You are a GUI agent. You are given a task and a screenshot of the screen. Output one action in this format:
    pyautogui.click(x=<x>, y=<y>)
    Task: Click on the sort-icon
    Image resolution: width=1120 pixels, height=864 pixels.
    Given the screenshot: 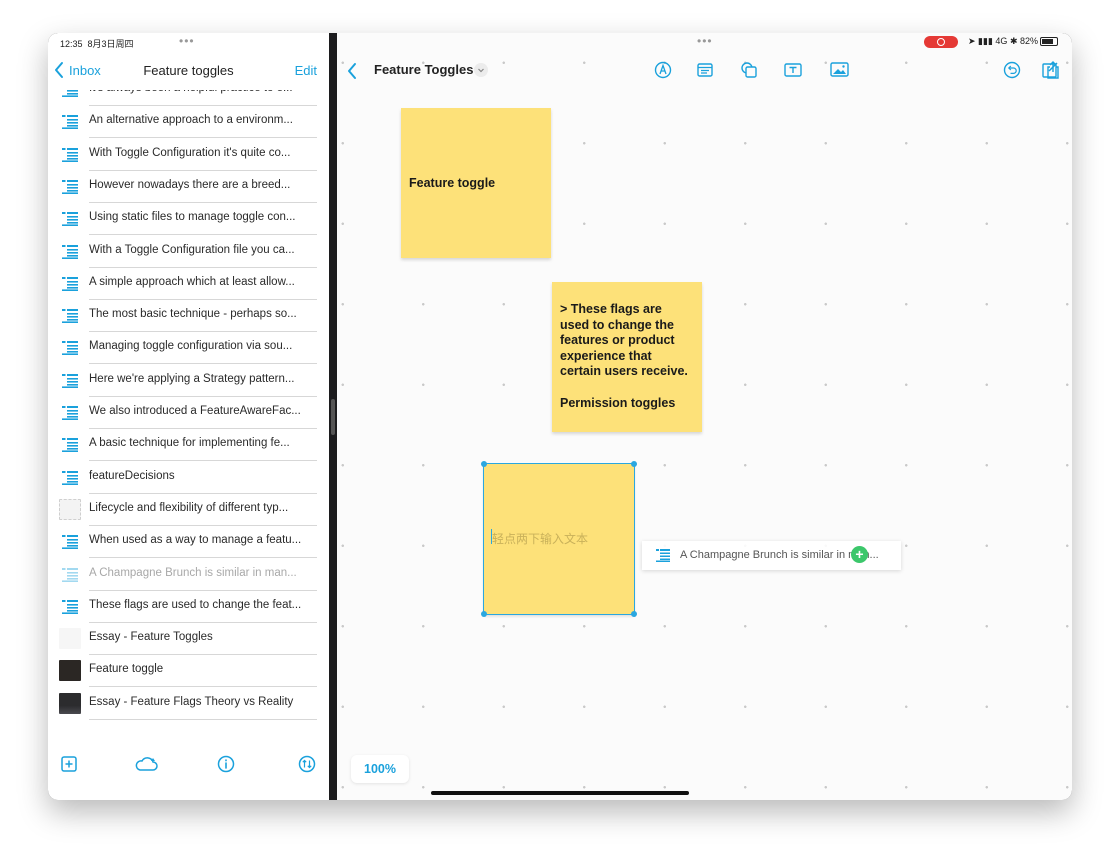 What is the action you would take?
    pyautogui.click(x=307, y=764)
    